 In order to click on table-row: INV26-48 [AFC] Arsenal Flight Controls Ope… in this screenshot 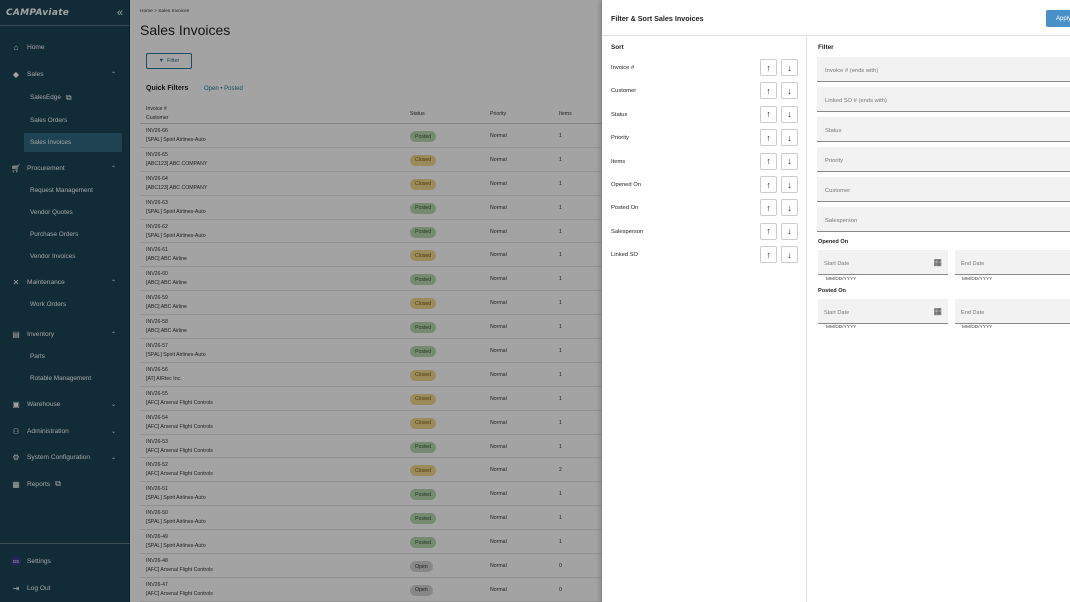, I will do `click(375, 566)`.